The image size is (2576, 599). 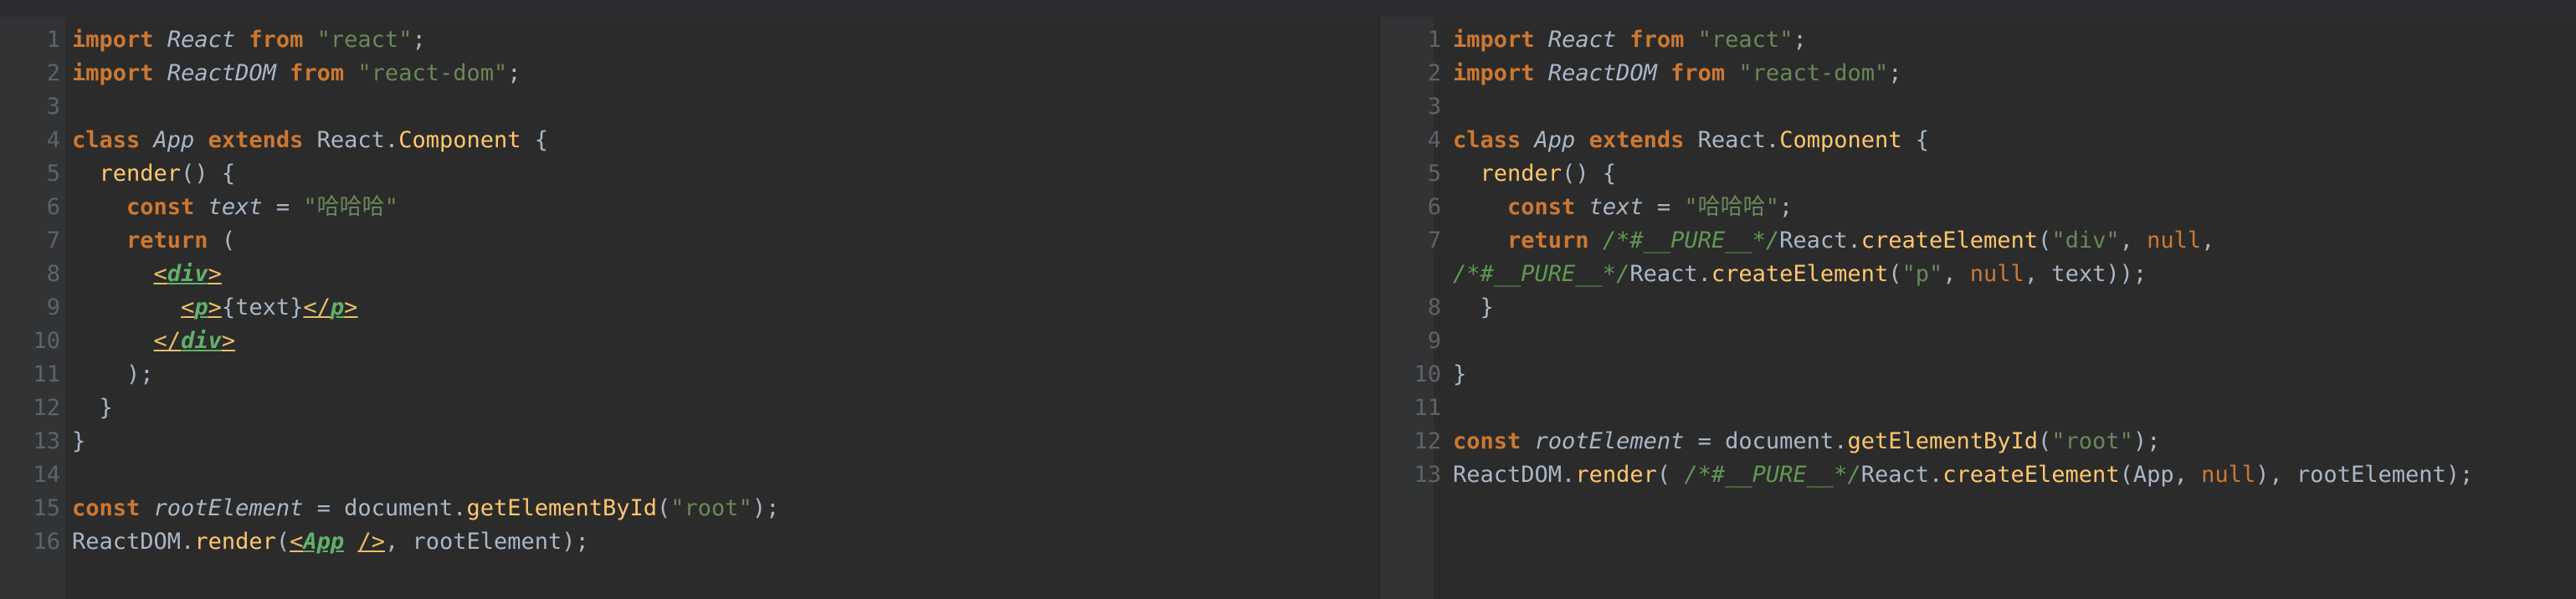 What do you see at coordinates (398, 275) in the screenshot?
I see `code-line: 8 <div>` at bounding box center [398, 275].